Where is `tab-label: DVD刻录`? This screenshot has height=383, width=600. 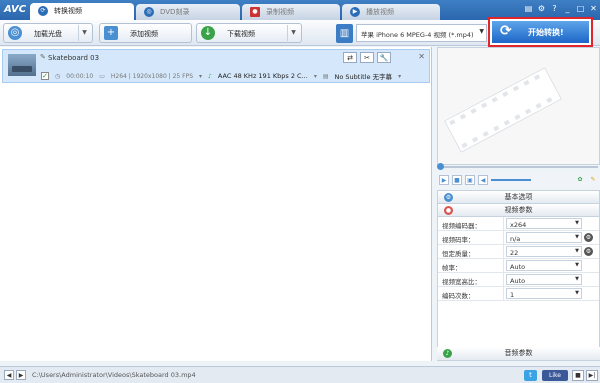 tab-label: DVD刻录 is located at coordinates (175, 12).